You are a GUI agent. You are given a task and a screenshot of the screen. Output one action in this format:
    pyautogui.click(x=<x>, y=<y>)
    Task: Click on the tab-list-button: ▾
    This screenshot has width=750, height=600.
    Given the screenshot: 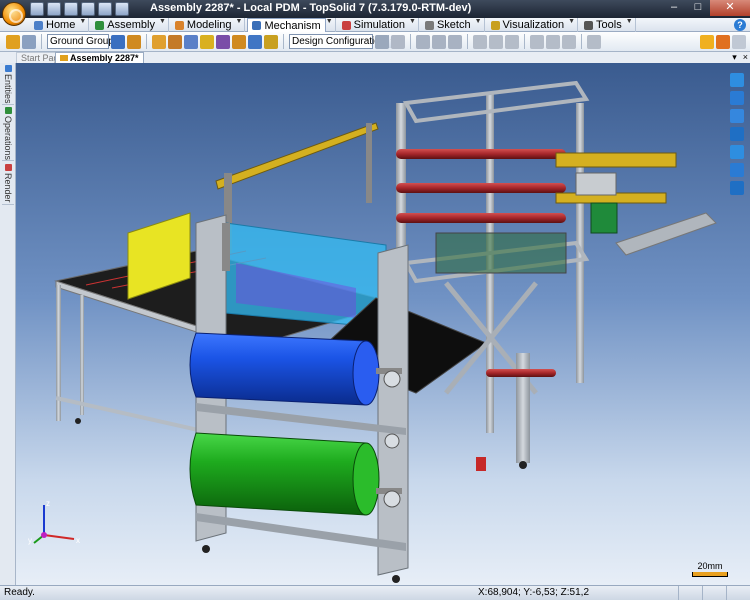 What is the action you would take?
    pyautogui.click(x=734, y=57)
    